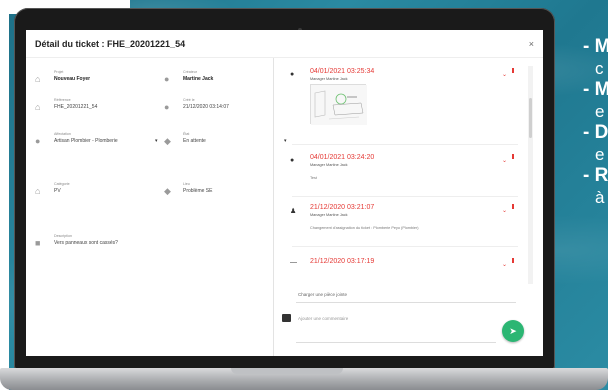 Image resolution: width=608 pixels, height=390 pixels. Describe the element at coordinates (59, 72) in the screenshot. I see `field-label: Projet` at that location.